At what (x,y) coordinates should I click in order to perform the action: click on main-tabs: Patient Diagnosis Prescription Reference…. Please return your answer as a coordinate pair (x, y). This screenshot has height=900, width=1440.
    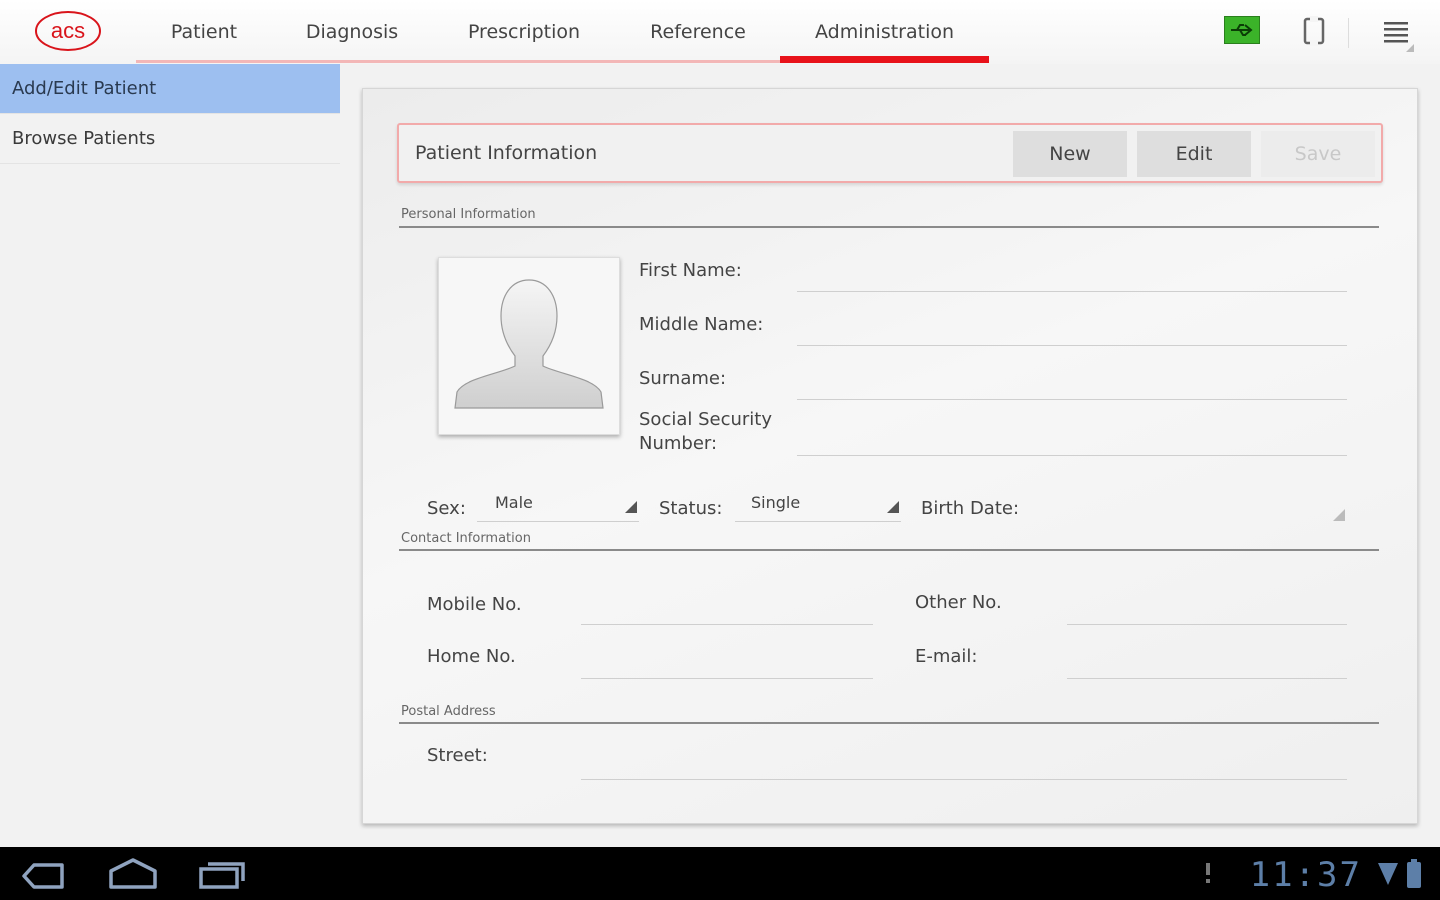
    Looking at the image, I should click on (562, 32).